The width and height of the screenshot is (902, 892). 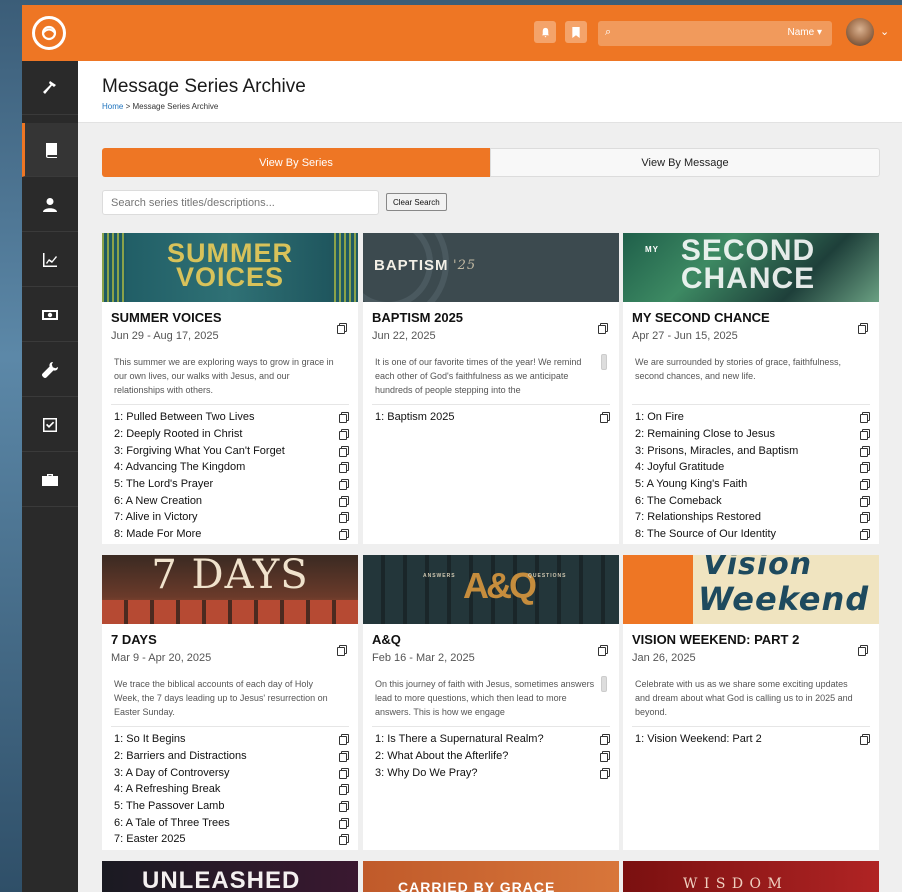 I want to click on message-title: 4: Joyful Gratitude, so click(x=679, y=467).